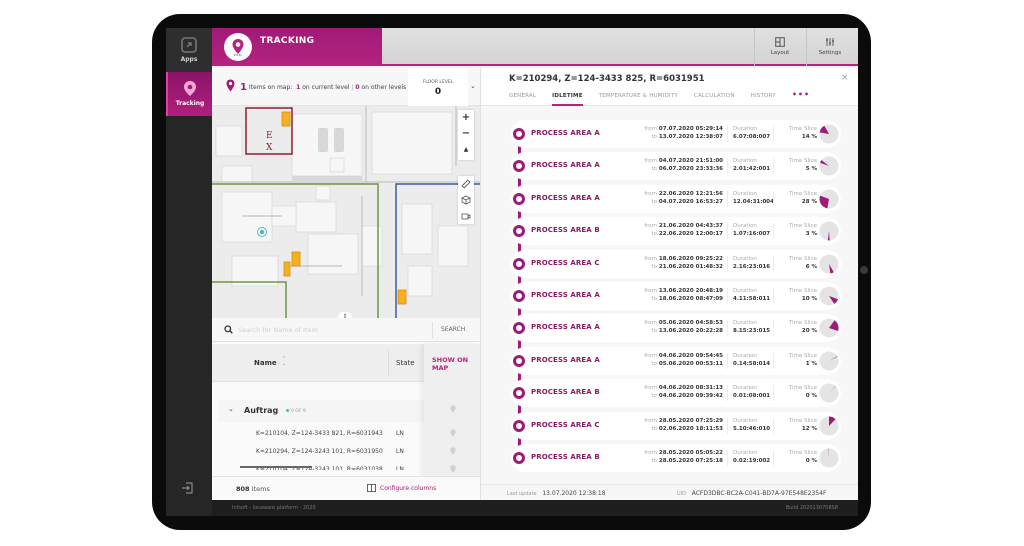  What do you see at coordinates (752, 234) in the screenshot?
I see `duration-value: 1.07:16:007` at bounding box center [752, 234].